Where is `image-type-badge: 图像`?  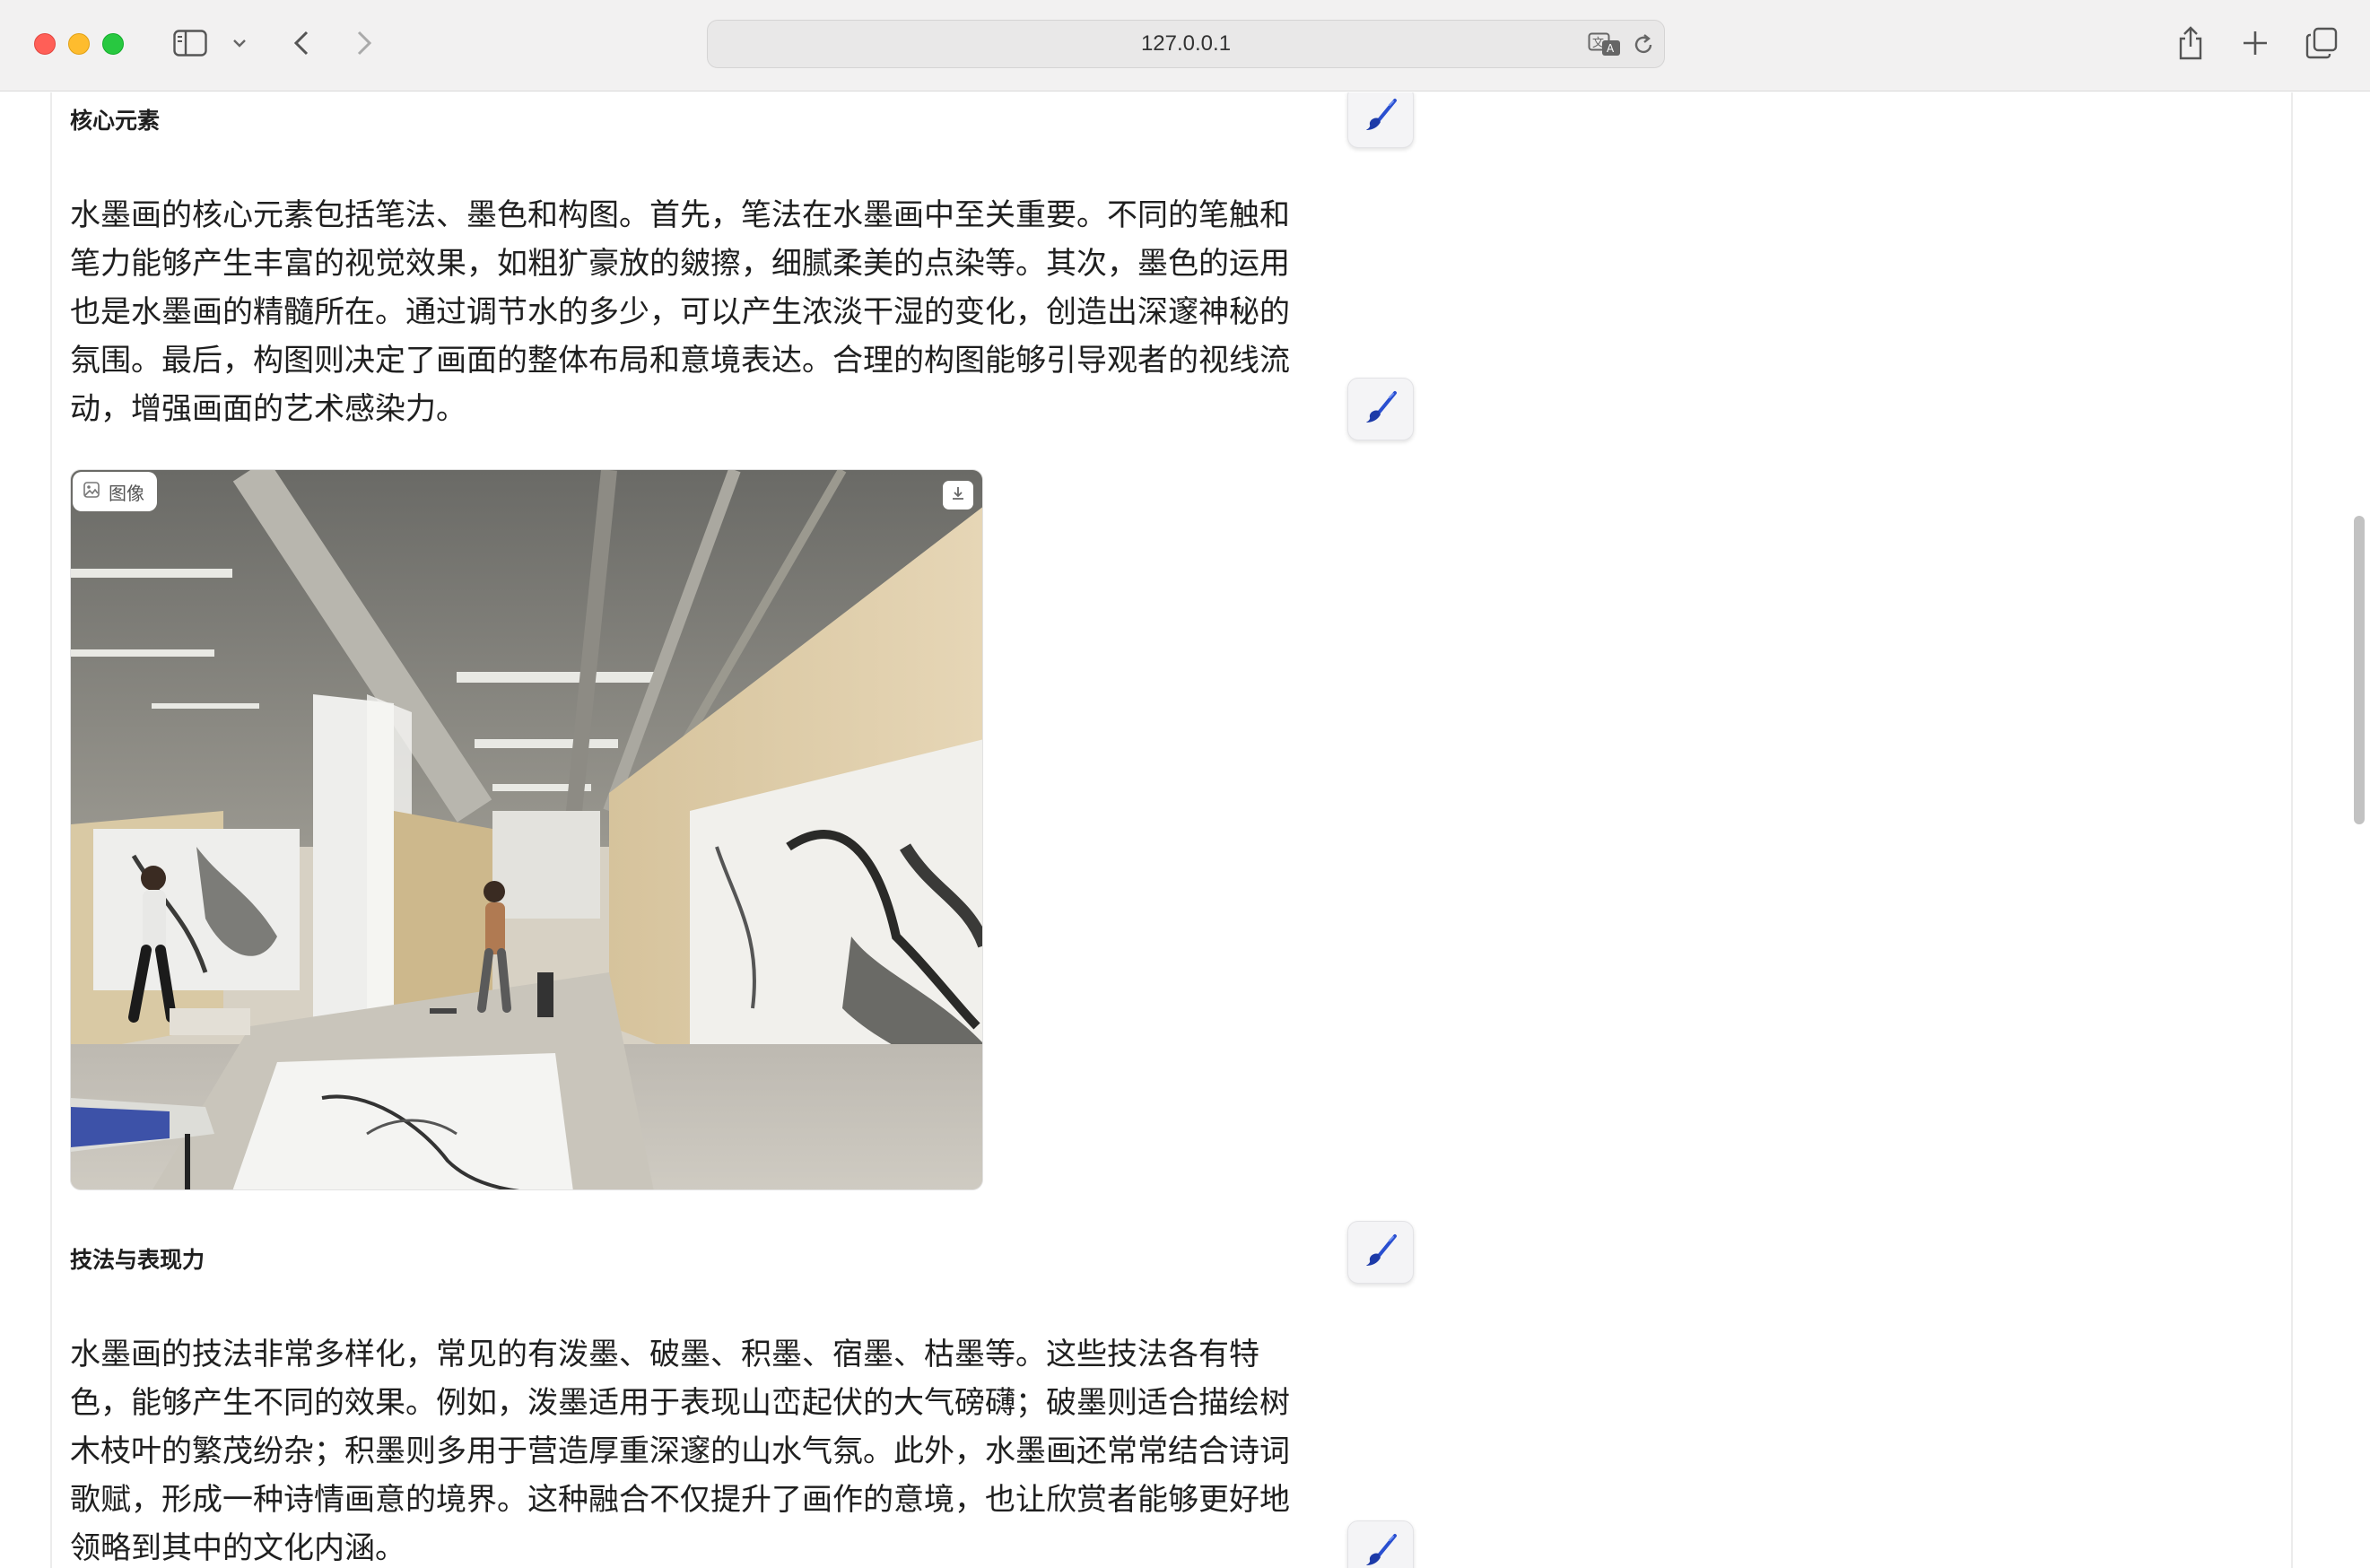
image-type-badge: 图像 is located at coordinates (115, 492).